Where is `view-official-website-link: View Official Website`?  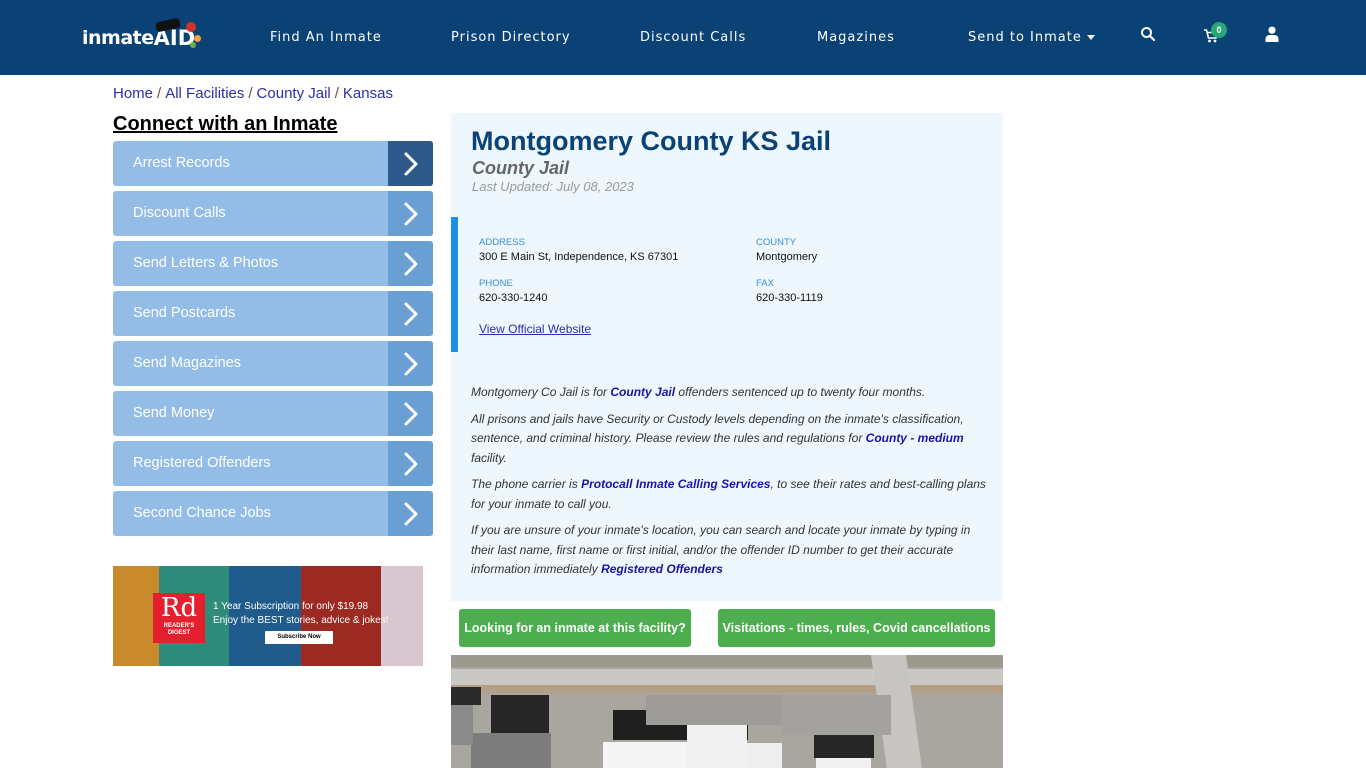
view-official-website-link: View Official Website is located at coordinates (535, 329).